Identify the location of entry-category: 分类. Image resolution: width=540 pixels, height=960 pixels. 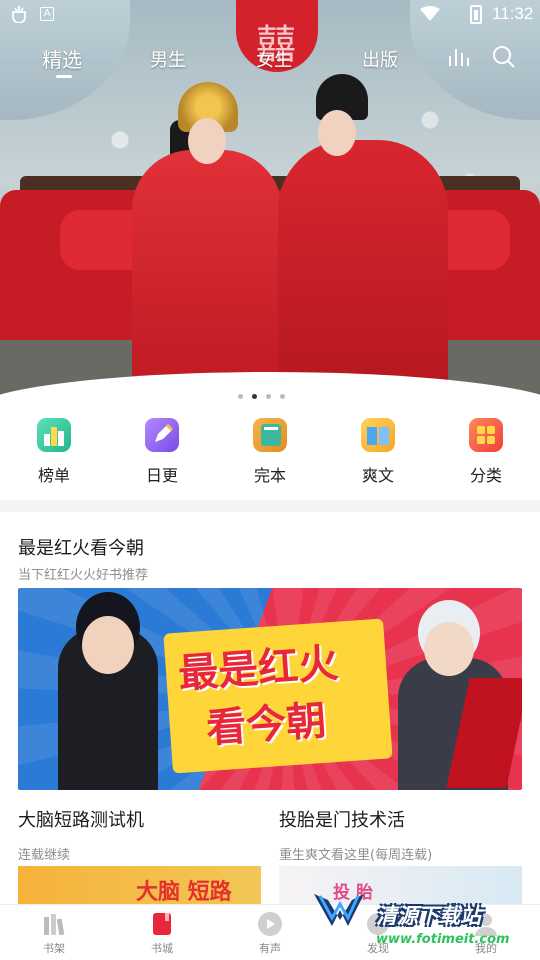
(486, 449).